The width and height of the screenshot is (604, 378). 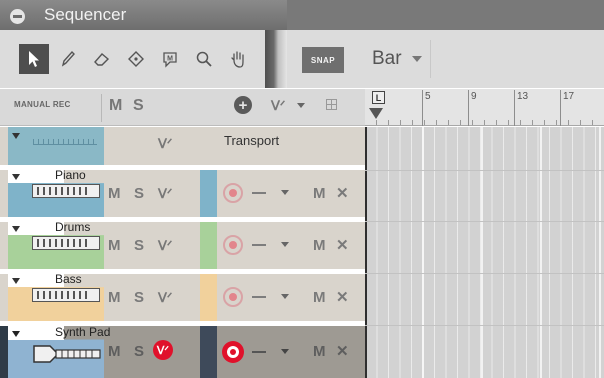 What do you see at coordinates (65, 142) in the screenshot?
I see `transport-ruler-graphic` at bounding box center [65, 142].